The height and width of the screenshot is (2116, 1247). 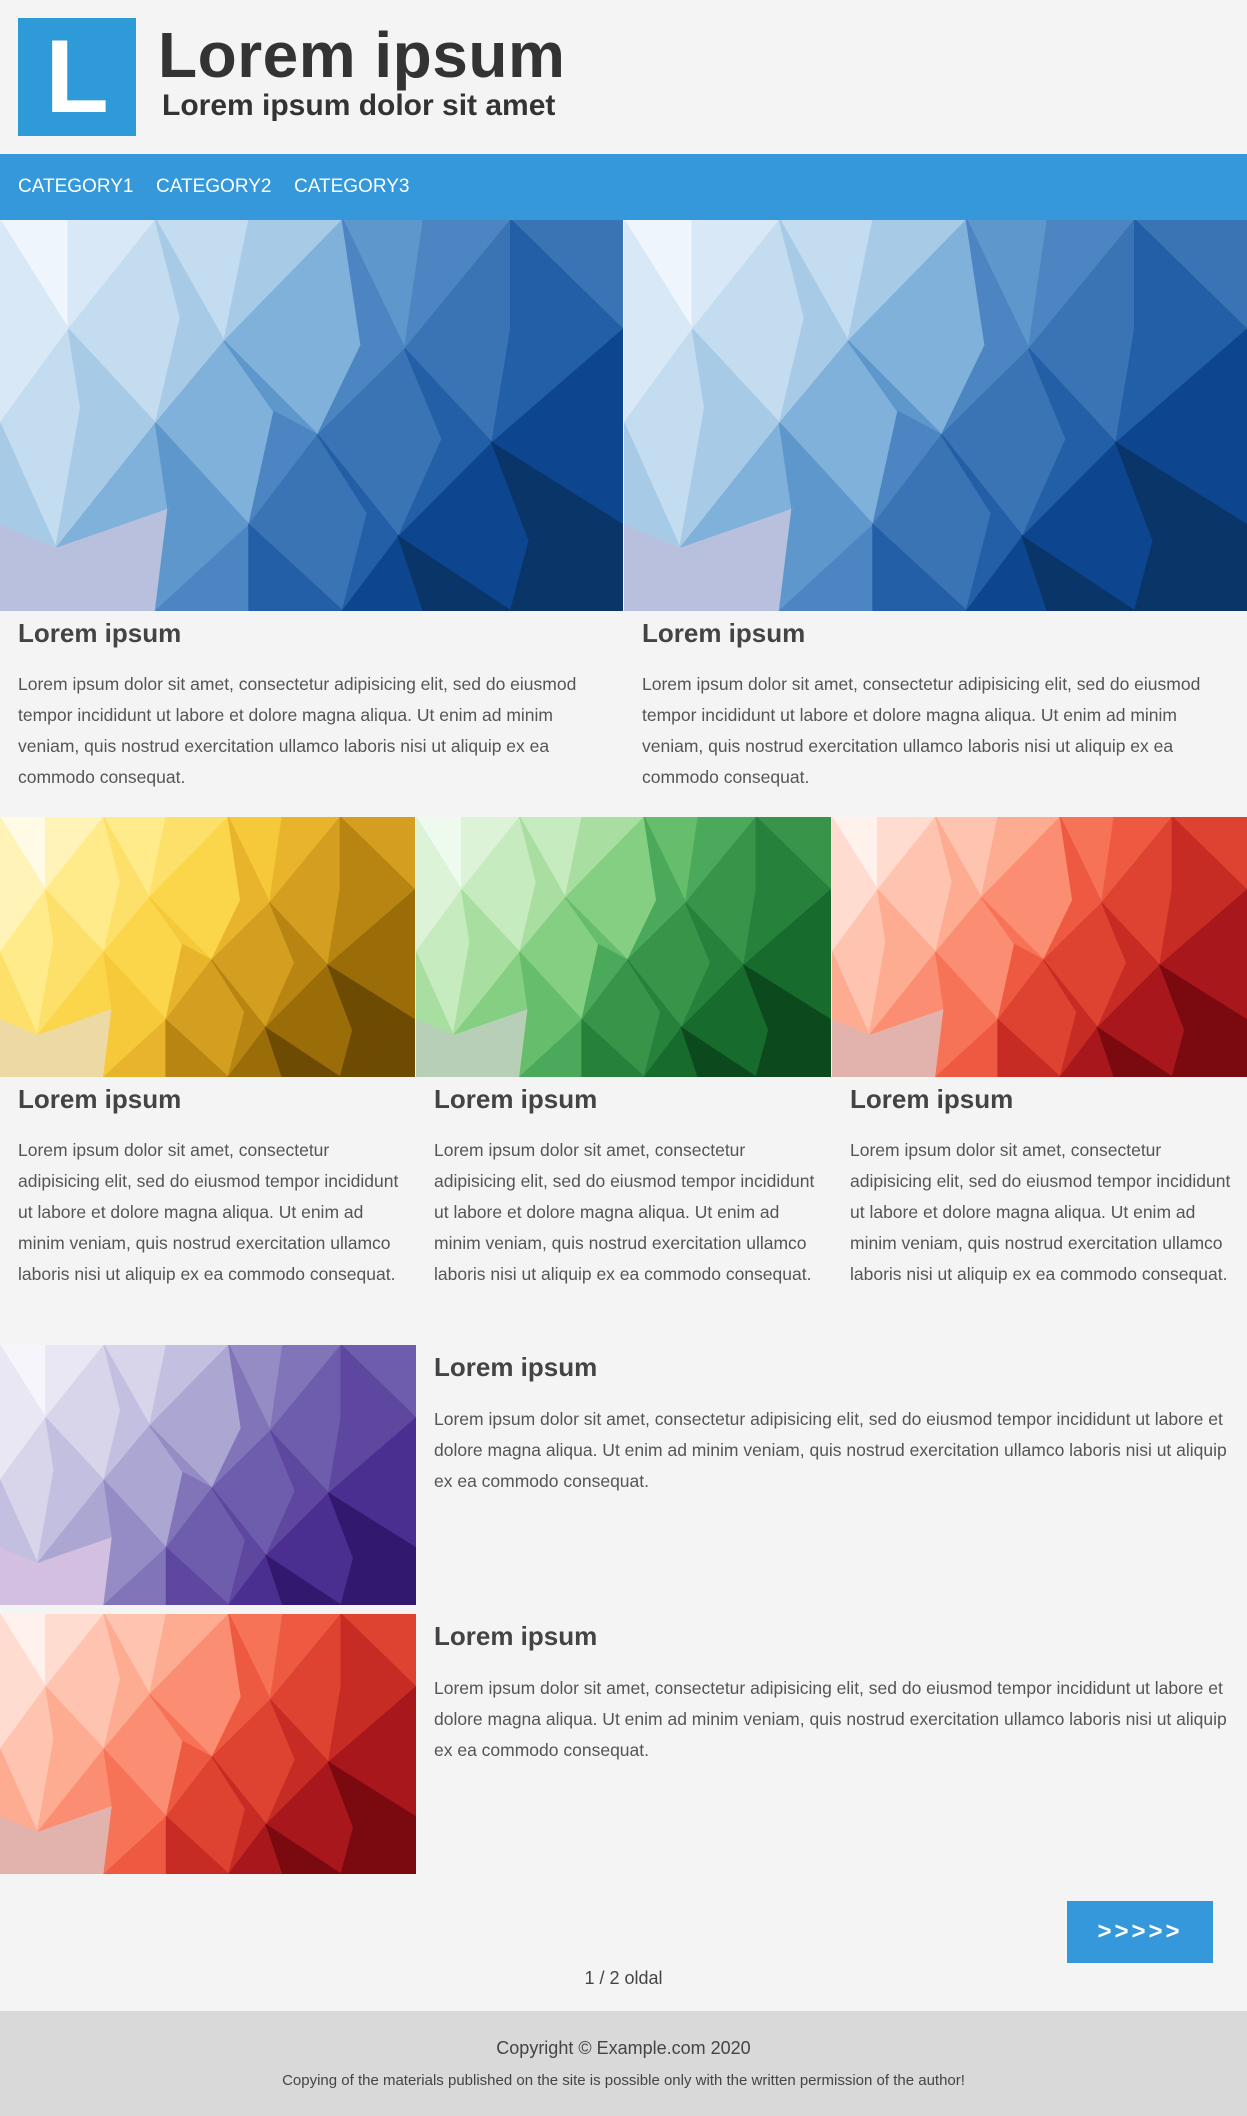 I want to click on site-subtitle: Lorem ipsum dolor sit amet, so click(x=359, y=105).